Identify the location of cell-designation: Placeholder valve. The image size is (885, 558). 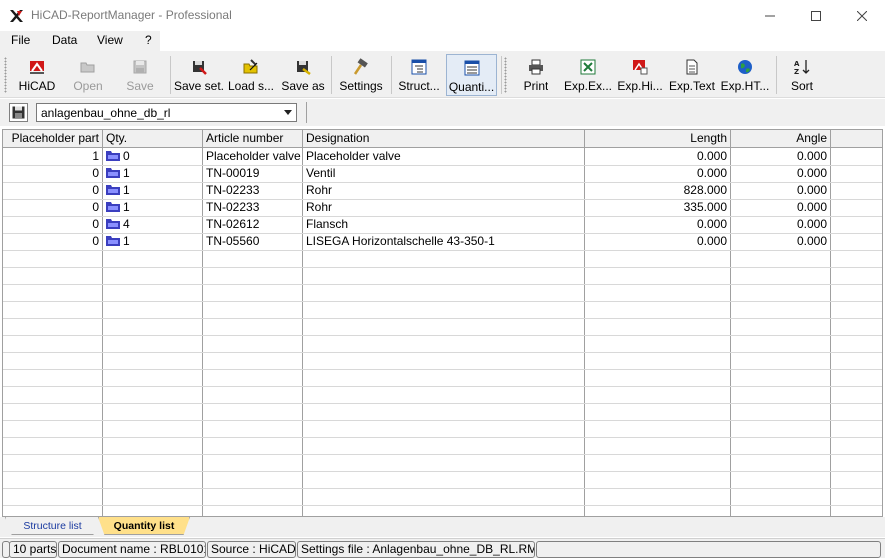
(443, 156).